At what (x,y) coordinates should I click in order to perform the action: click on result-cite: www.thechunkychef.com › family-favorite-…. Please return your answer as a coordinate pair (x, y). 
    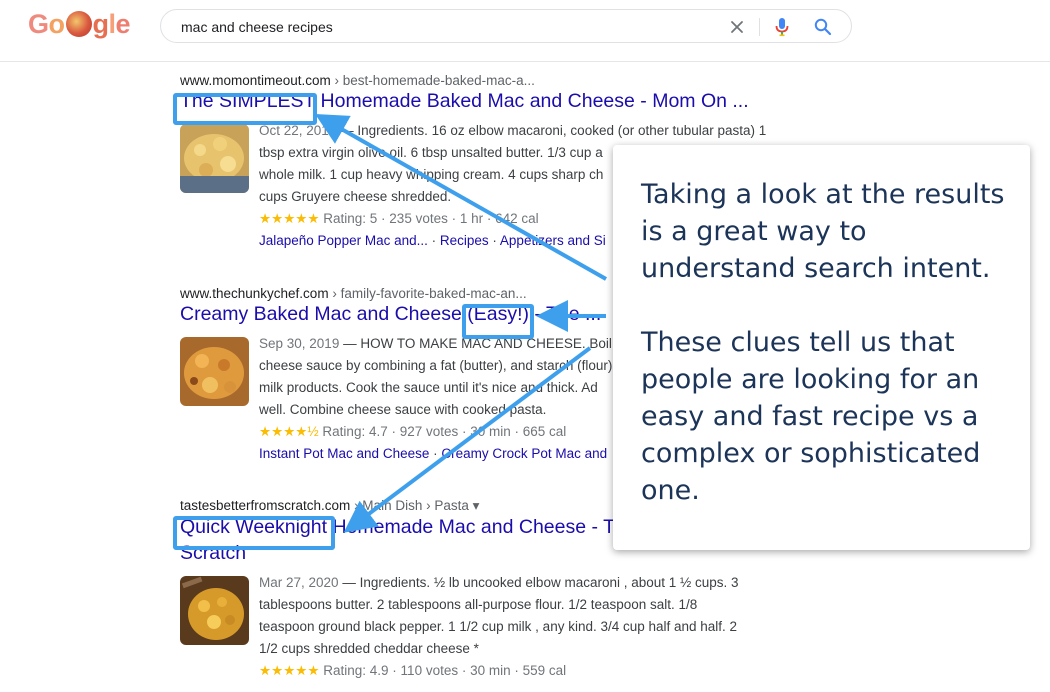
    Looking at the image, I should click on (390, 293).